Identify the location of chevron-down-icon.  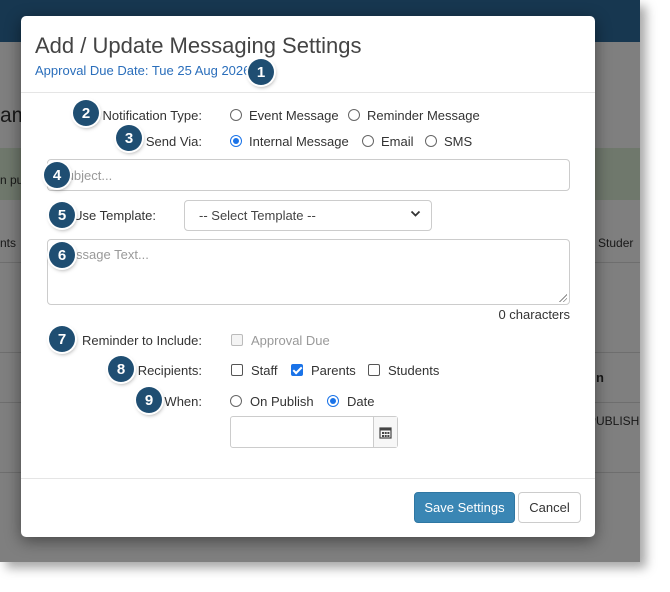
(415, 215).